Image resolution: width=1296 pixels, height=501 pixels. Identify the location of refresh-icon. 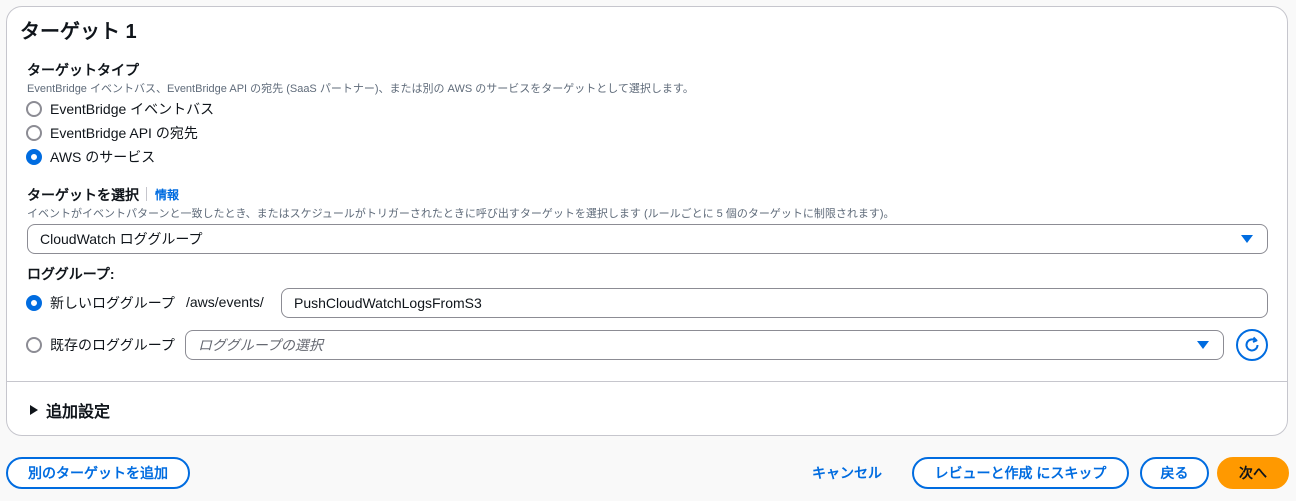
(1252, 344).